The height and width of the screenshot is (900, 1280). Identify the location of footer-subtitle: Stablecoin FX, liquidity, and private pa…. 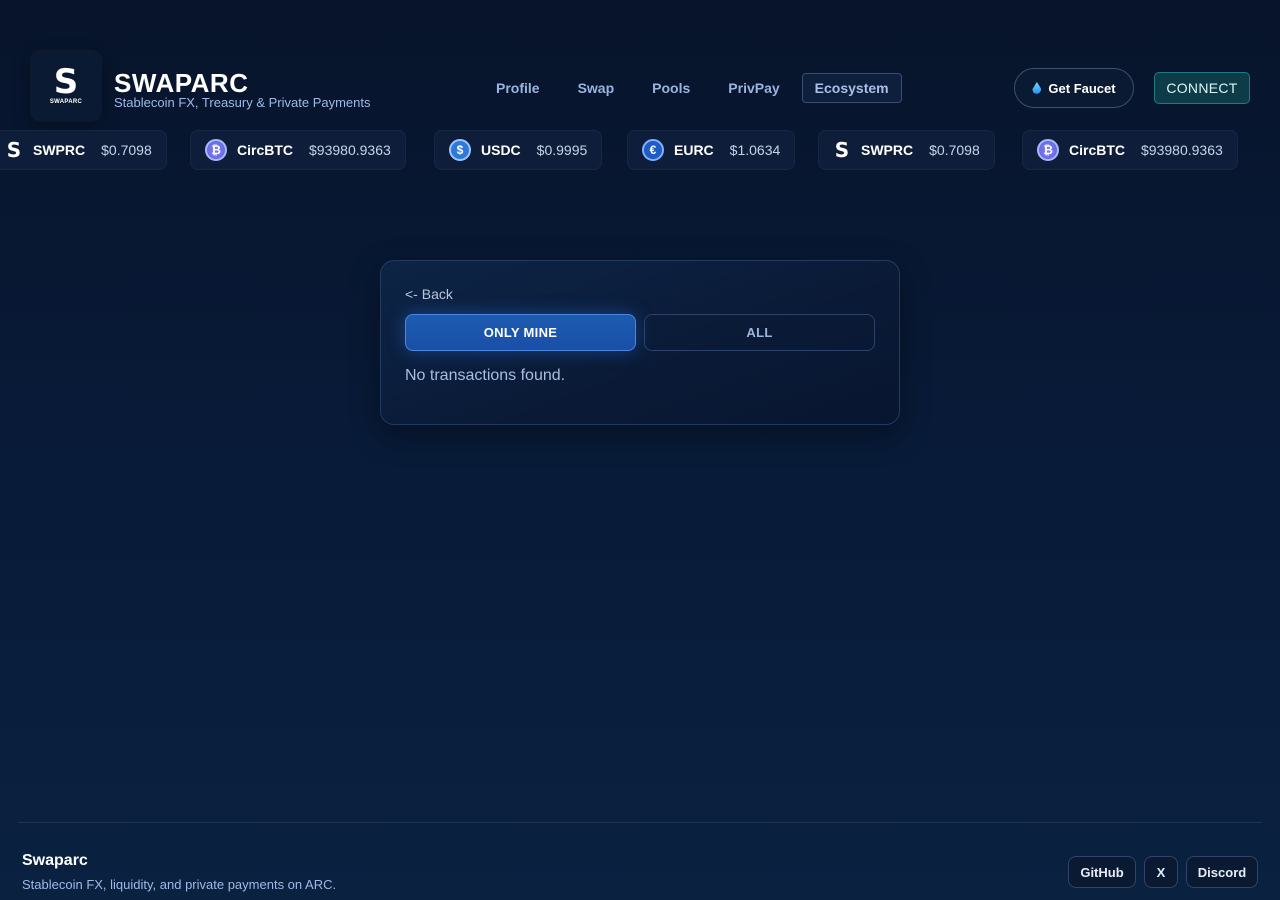
(179, 884).